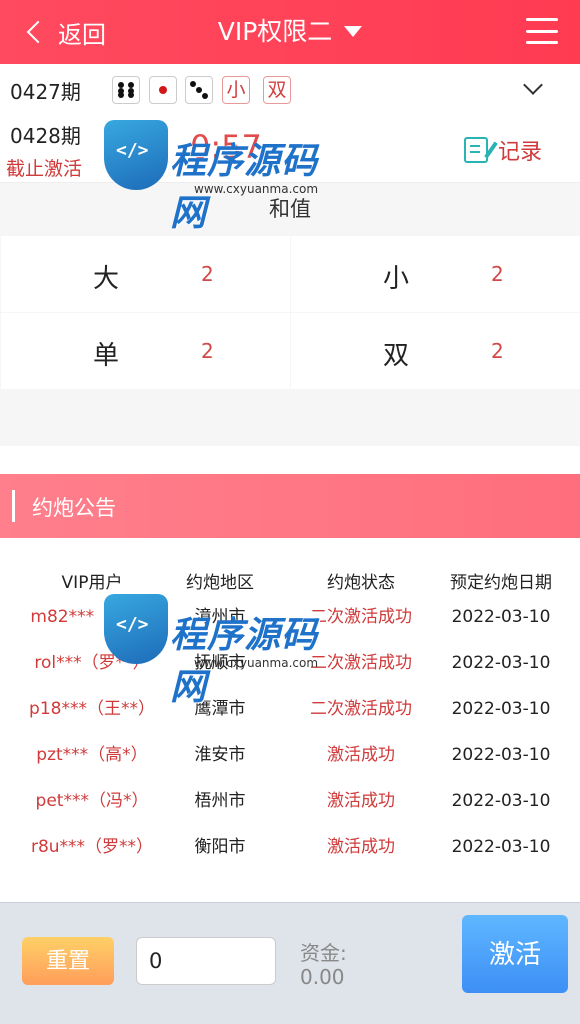  Describe the element at coordinates (220, 709) in the screenshot. I see `row-region: 鹰潭市` at that location.